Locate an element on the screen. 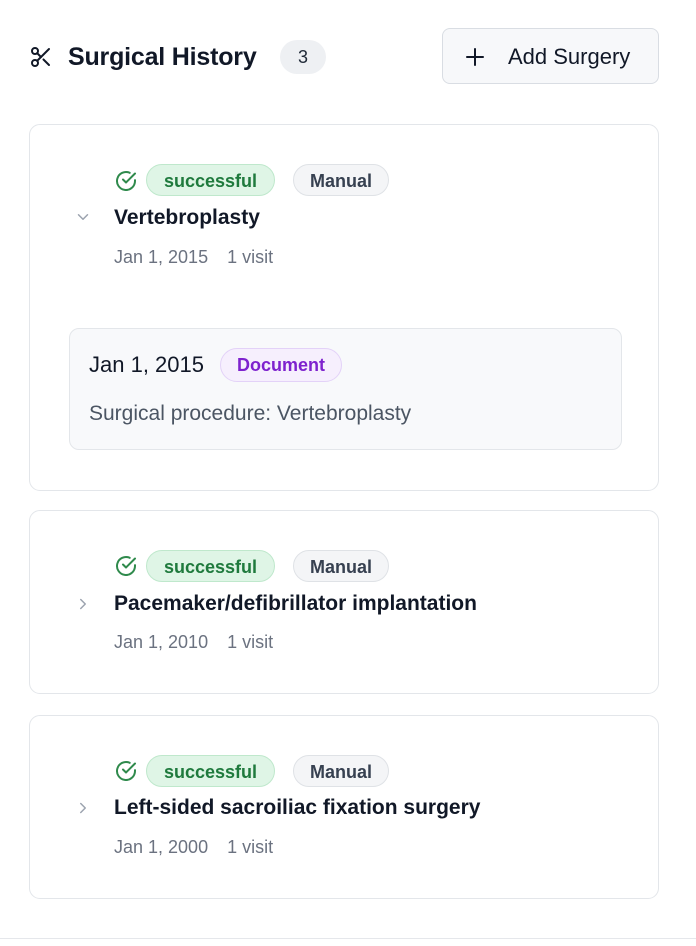 This screenshot has width=696, height=946. page-title: Surgical History is located at coordinates (162, 57).